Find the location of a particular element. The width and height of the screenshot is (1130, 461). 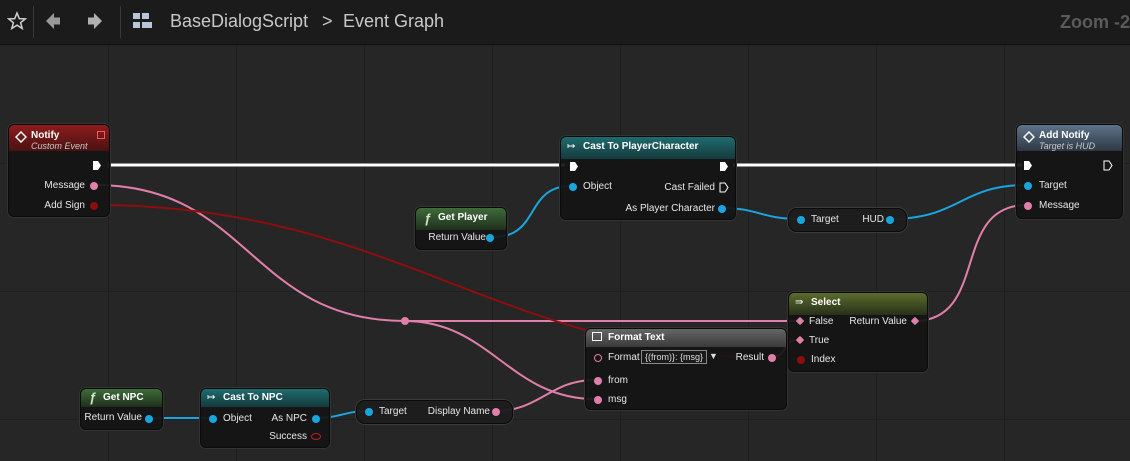

select-true-pin is located at coordinates (800, 340).